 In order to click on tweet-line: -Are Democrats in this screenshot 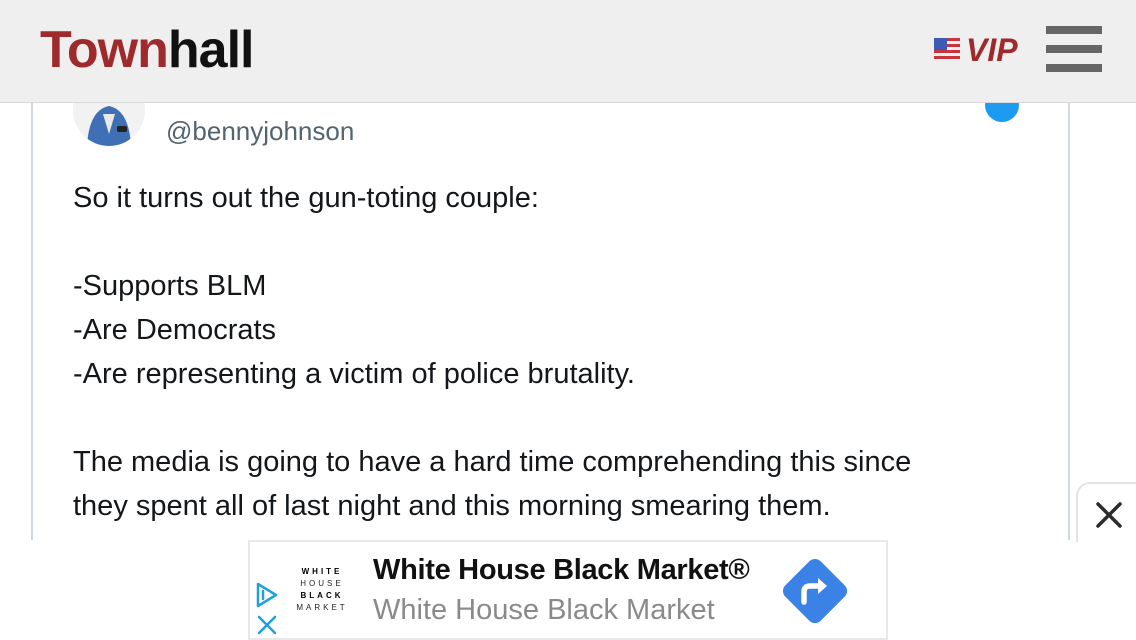, I will do `click(175, 330)`.